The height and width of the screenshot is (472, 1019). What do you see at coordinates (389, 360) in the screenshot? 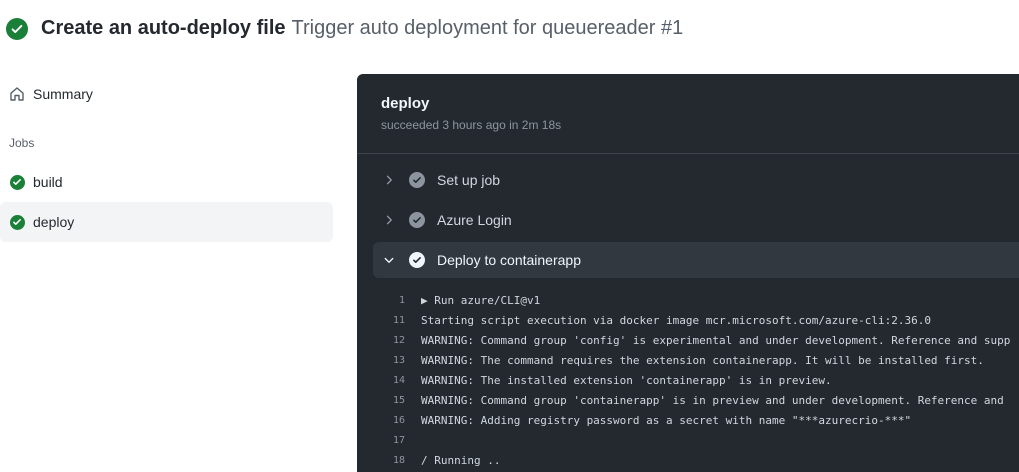
I see `log-line-number: 13` at bounding box center [389, 360].